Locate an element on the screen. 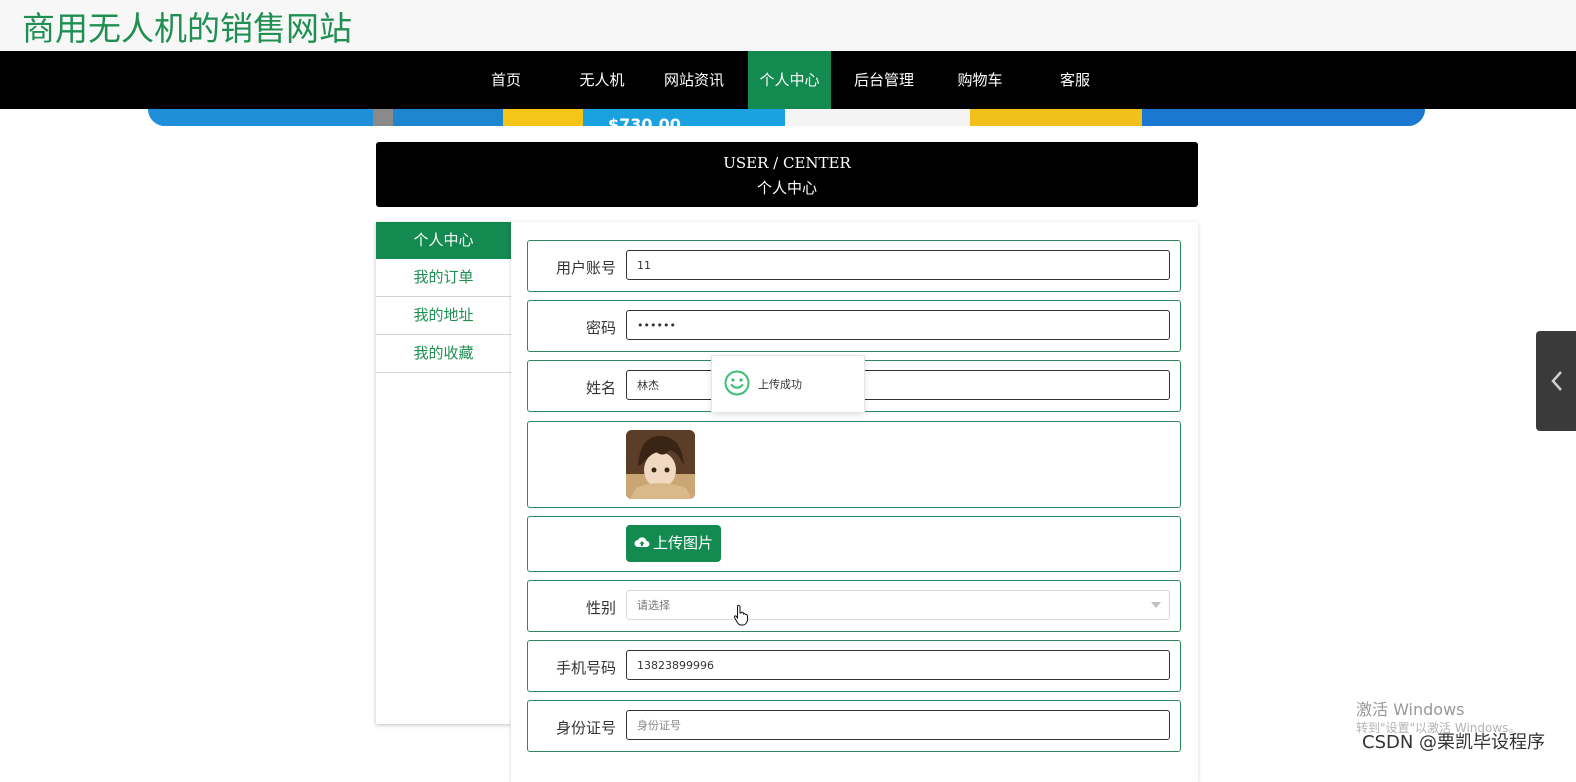  nav-item-user-center: 个人中心 is located at coordinates (789, 80).